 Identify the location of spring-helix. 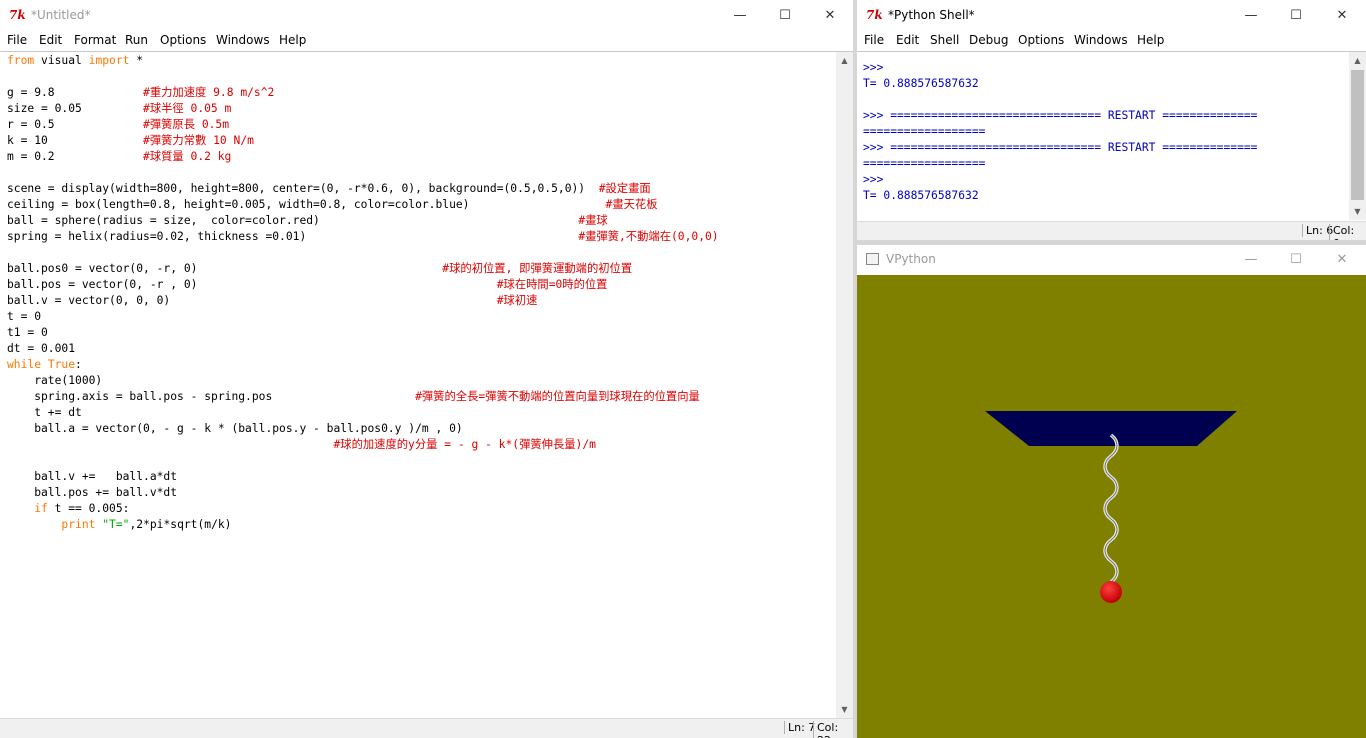
(1111, 508).